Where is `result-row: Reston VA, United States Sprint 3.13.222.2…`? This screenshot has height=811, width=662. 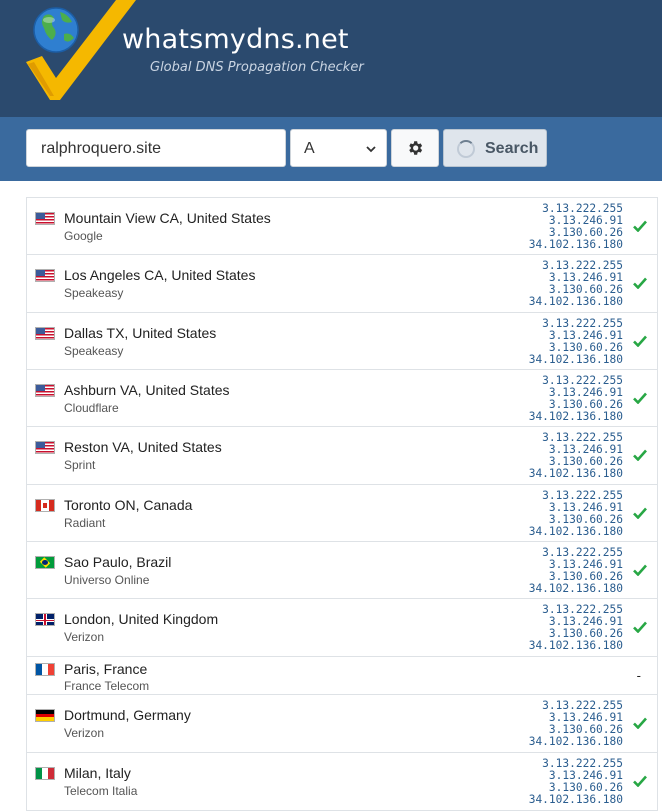
result-row: Reston VA, United States Sprint 3.13.222.2… is located at coordinates (342, 456).